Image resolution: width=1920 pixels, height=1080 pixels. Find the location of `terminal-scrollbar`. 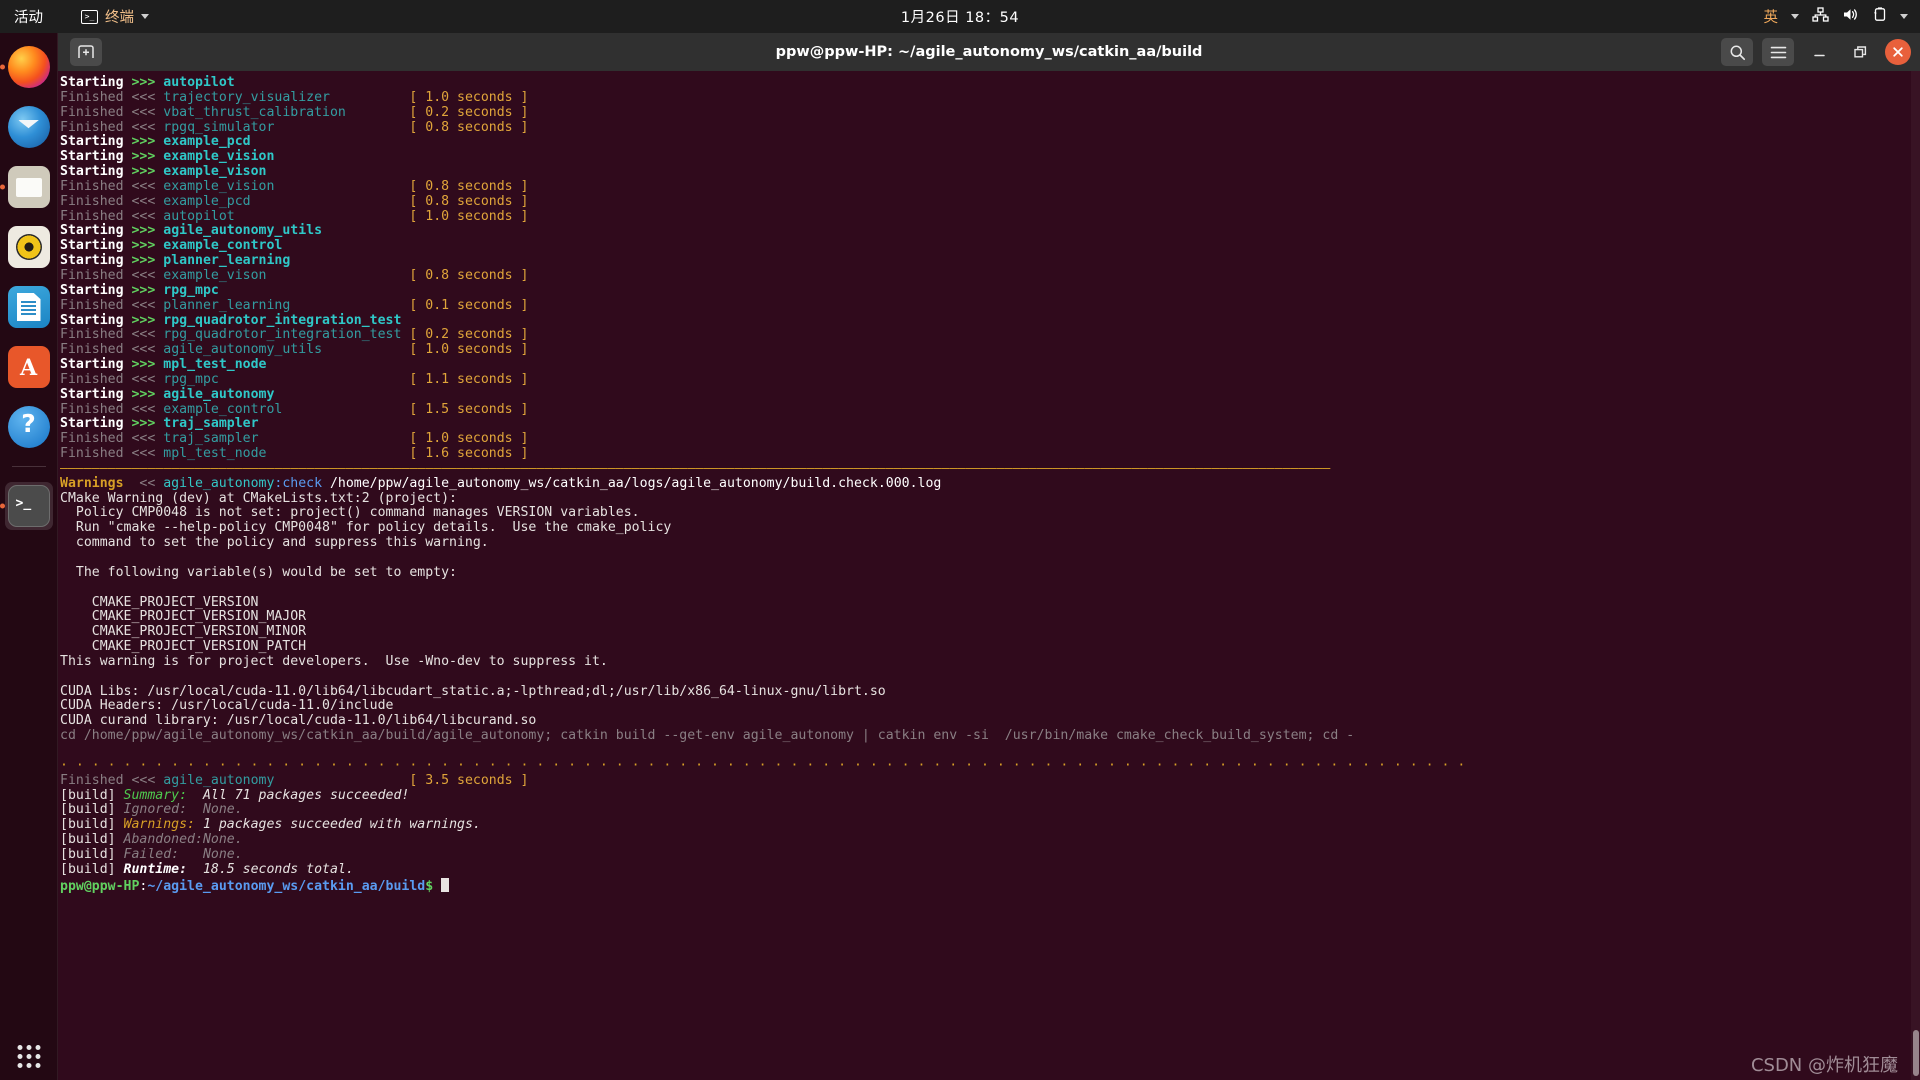

terminal-scrollbar is located at coordinates (1915, 575).